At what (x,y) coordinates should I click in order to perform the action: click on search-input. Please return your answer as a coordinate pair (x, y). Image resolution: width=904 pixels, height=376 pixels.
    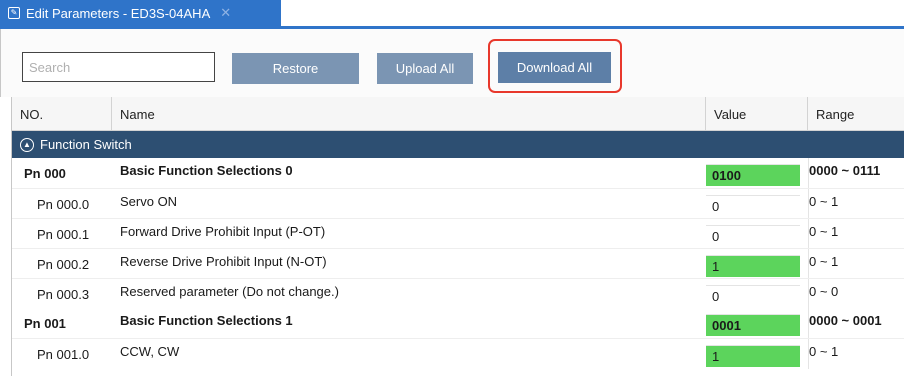
    Looking at the image, I should click on (118, 67).